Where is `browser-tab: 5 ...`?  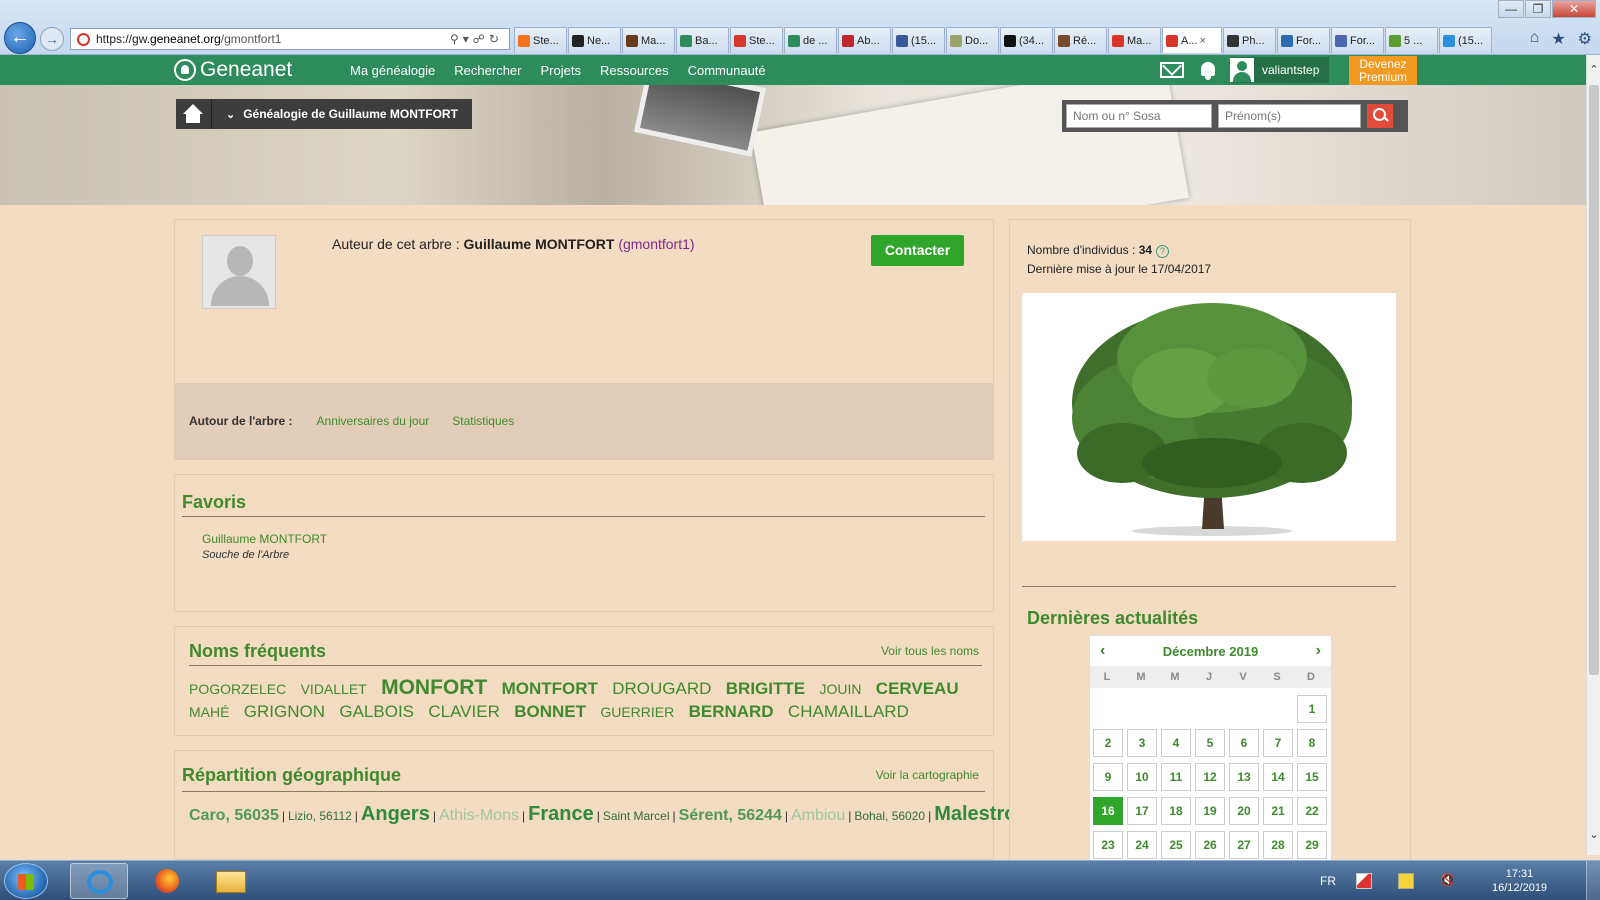
browser-tab: 5 ... is located at coordinates (1411, 40).